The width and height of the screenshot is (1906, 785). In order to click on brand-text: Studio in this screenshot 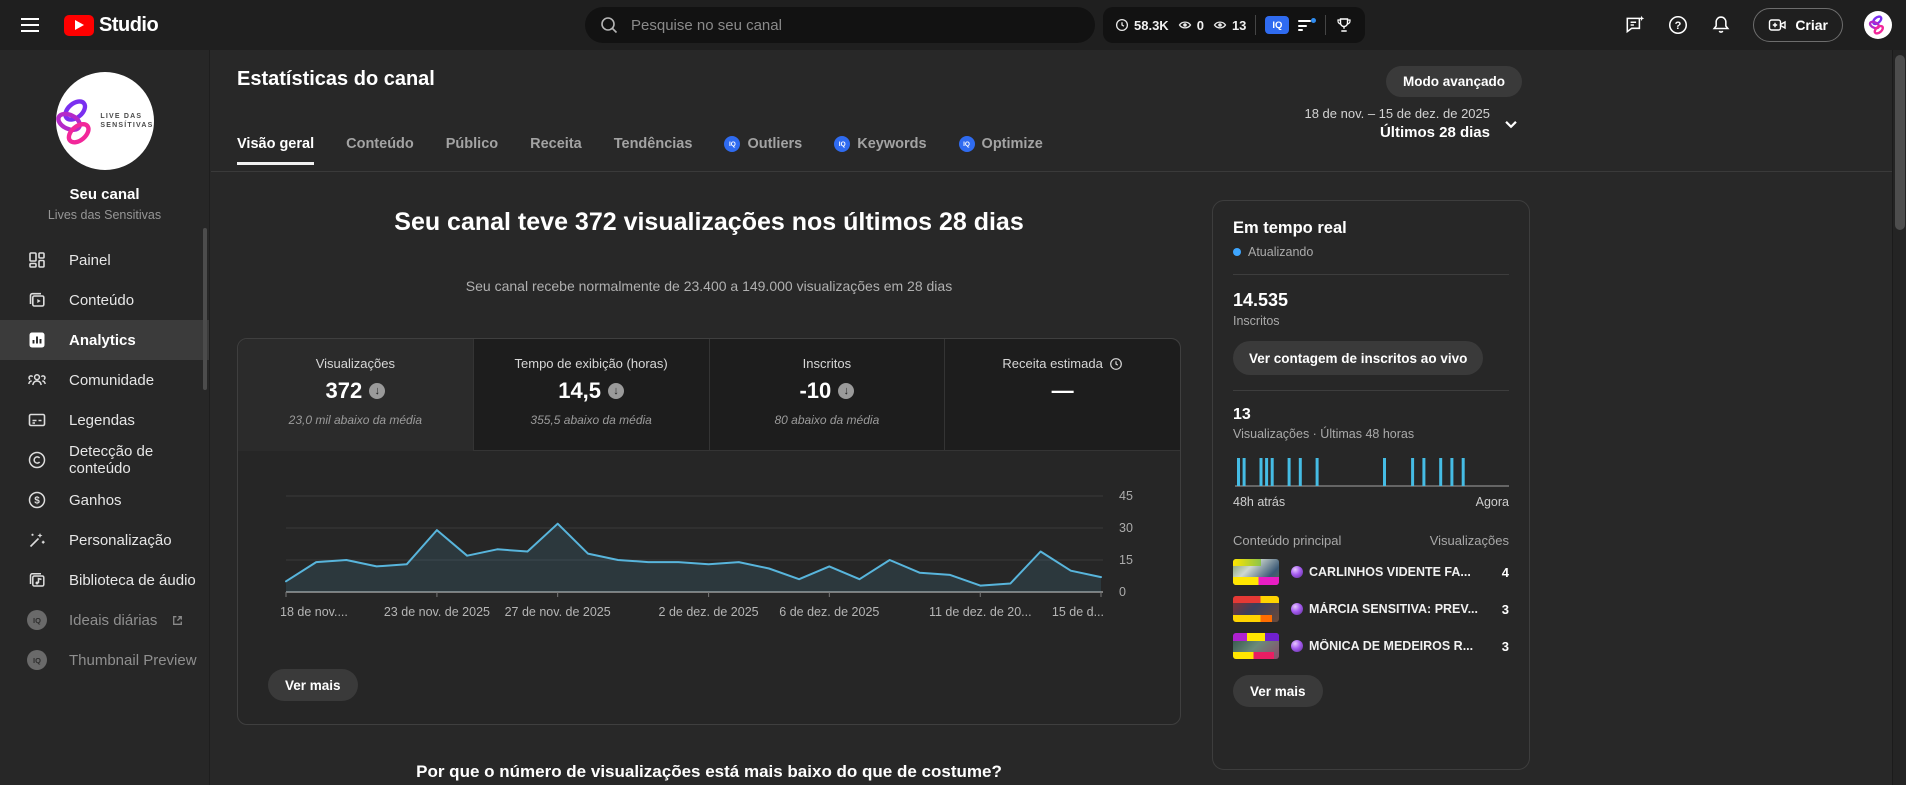, I will do `click(129, 24)`.